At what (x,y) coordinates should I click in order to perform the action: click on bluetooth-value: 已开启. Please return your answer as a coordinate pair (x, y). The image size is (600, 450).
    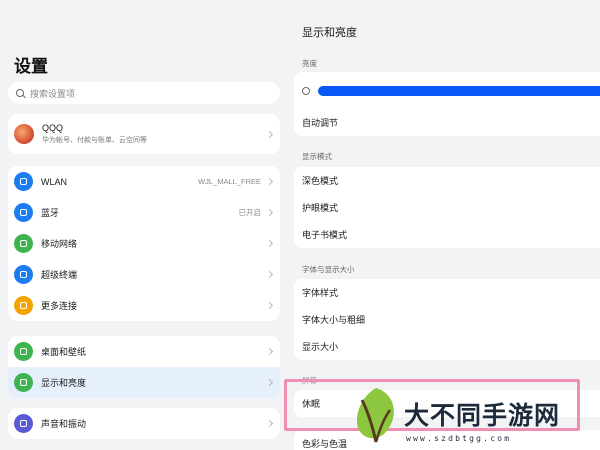
    Looking at the image, I should click on (250, 212).